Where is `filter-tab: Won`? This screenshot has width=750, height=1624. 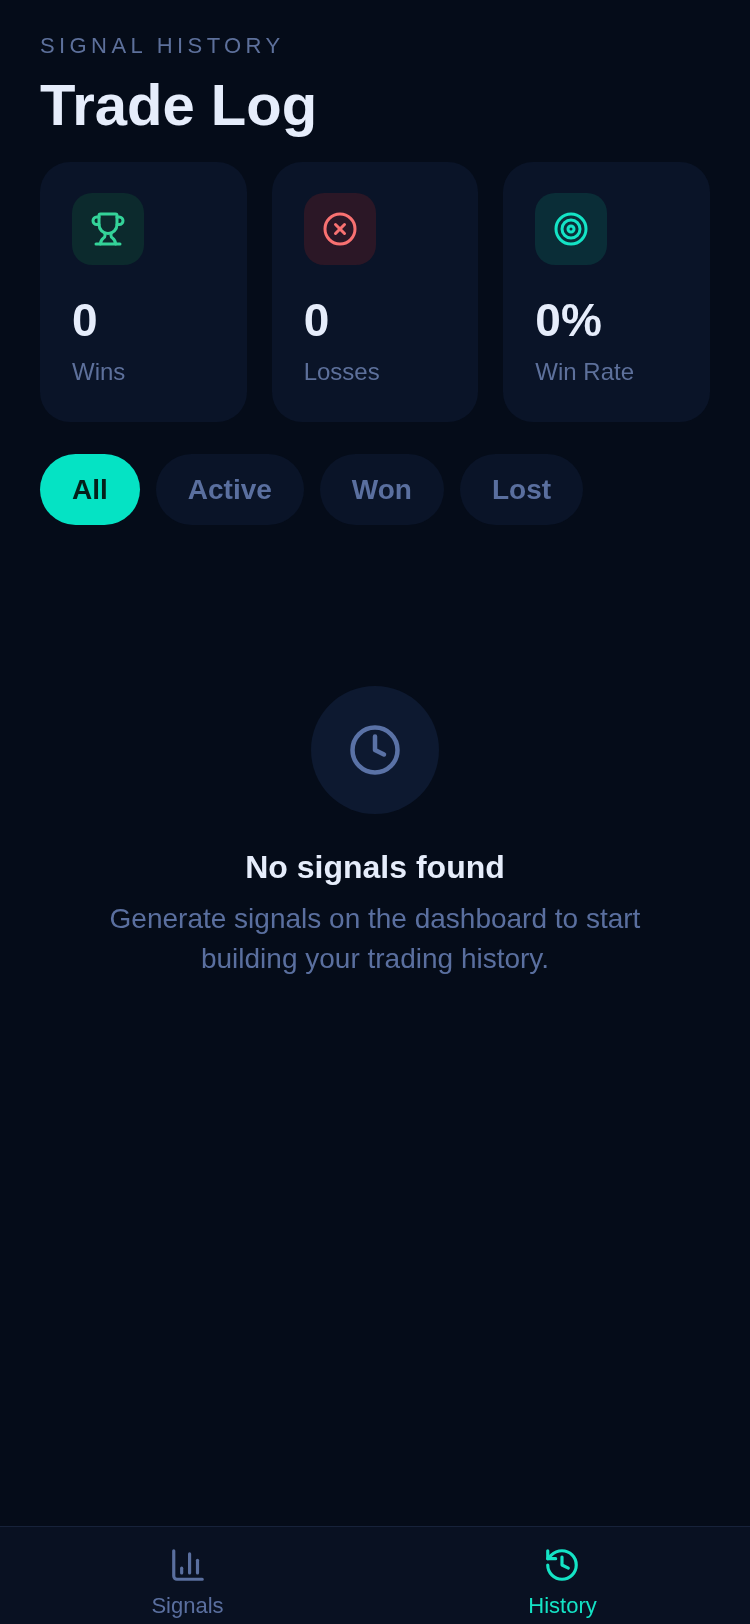 filter-tab: Won is located at coordinates (381, 489).